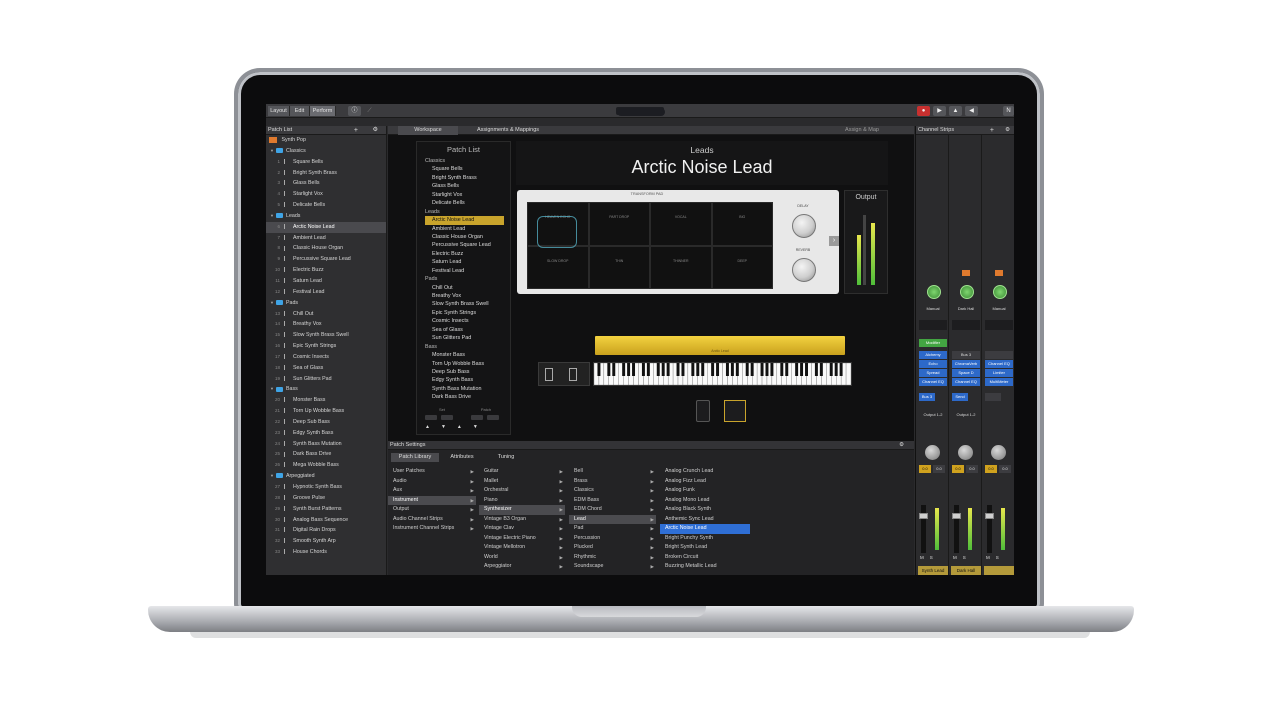  I want to click on patch-row: 28 Groove Pulse, so click(326, 498).